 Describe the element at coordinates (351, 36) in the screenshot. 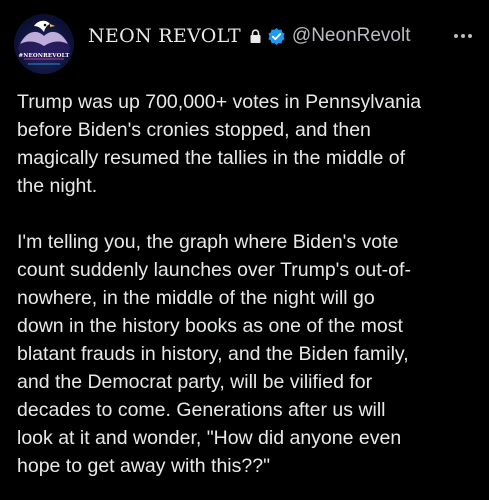

I see `author-handle: @NeonRevolt` at that location.